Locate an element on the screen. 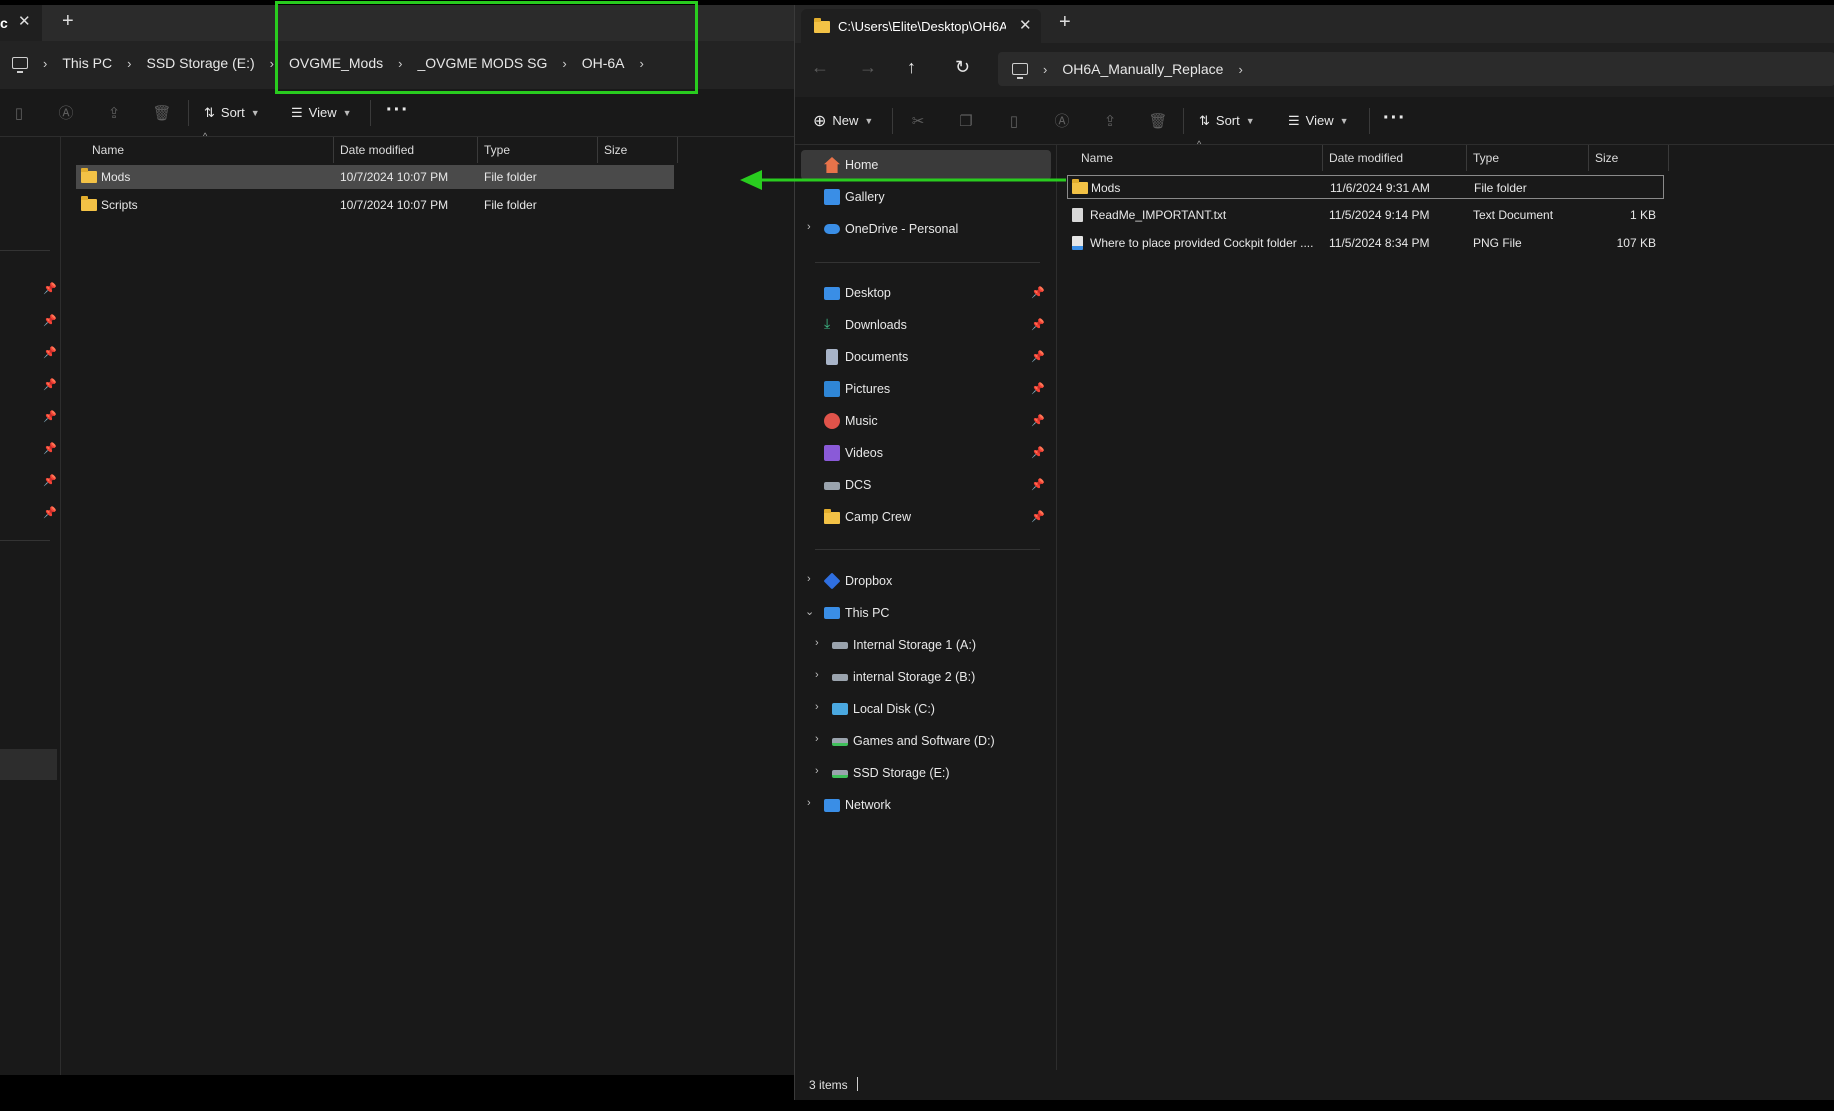 The width and height of the screenshot is (1834, 1111). right-tab: C:\Users\Elite\Desktop\OH6A_ ✕ is located at coordinates (921, 26).